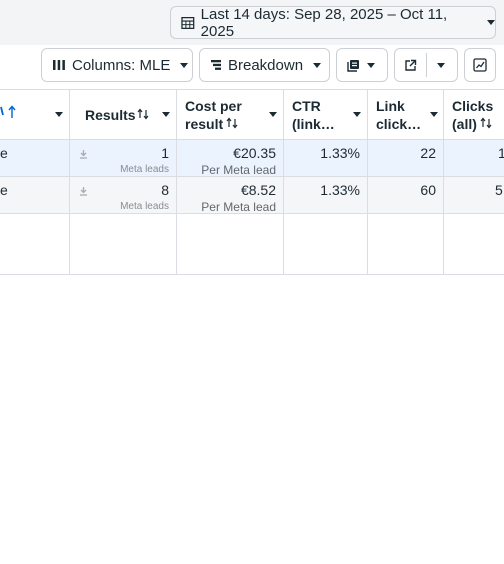  I want to click on columns-label: Columns: MLE, so click(121, 65).